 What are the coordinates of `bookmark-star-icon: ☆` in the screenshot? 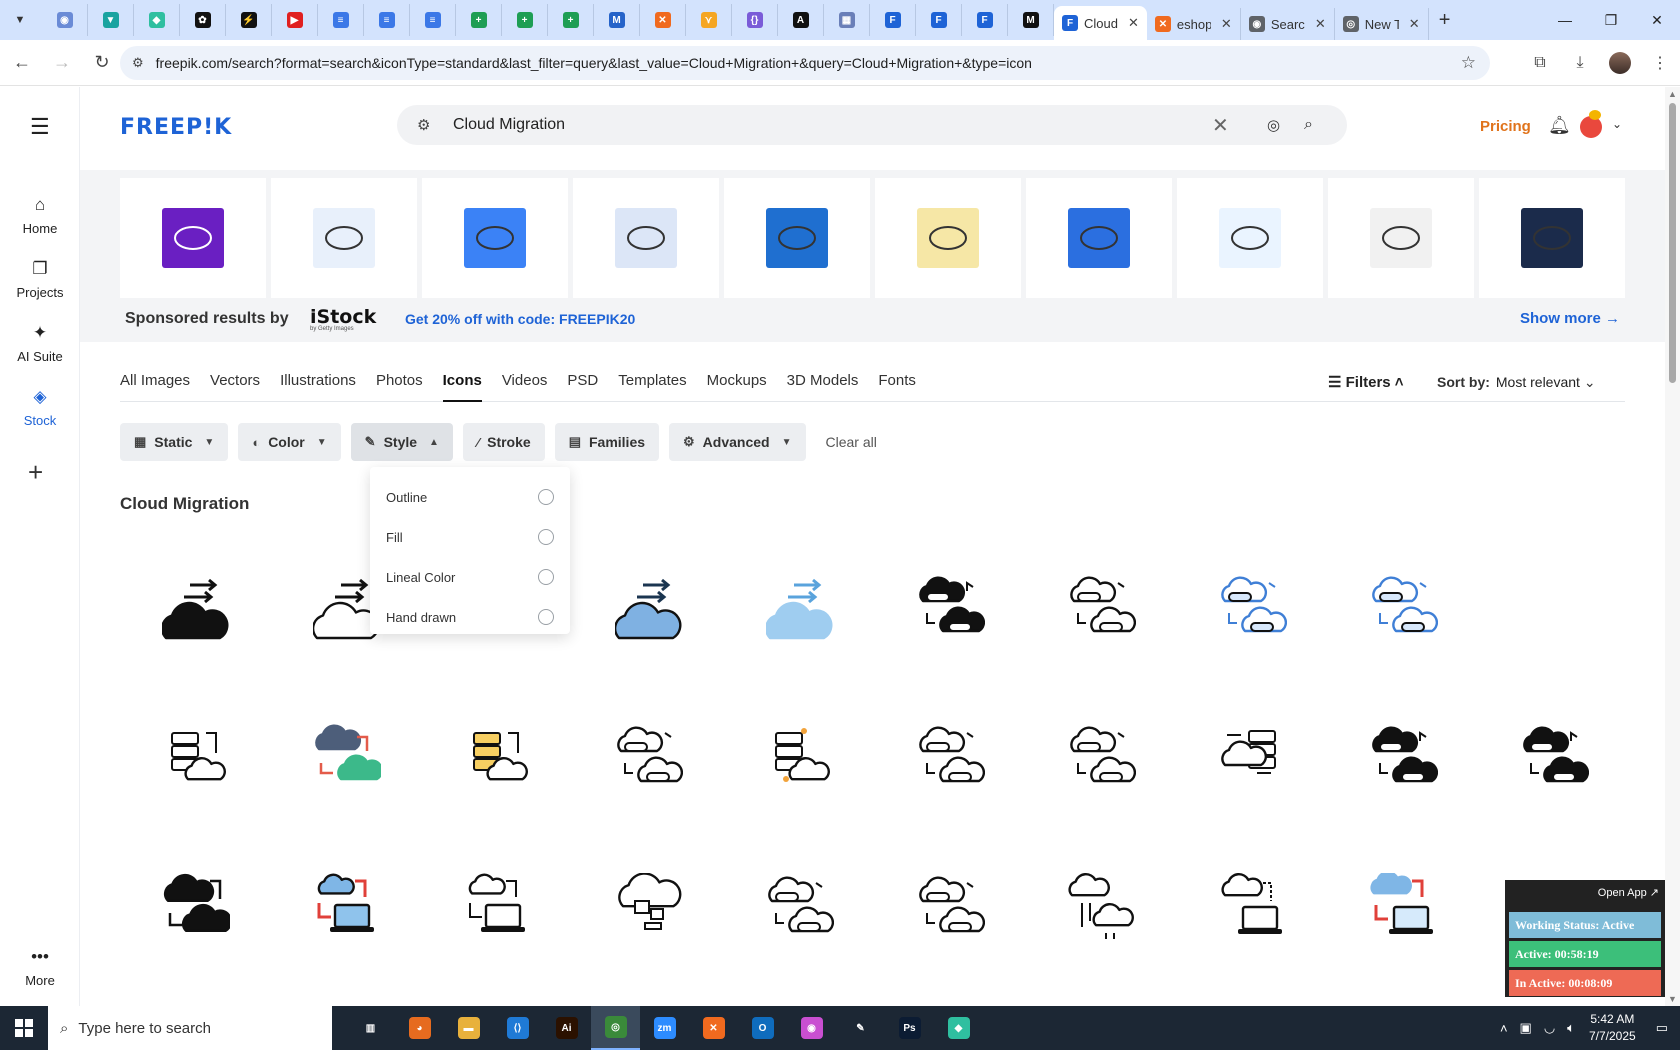 It's located at (1468, 63).